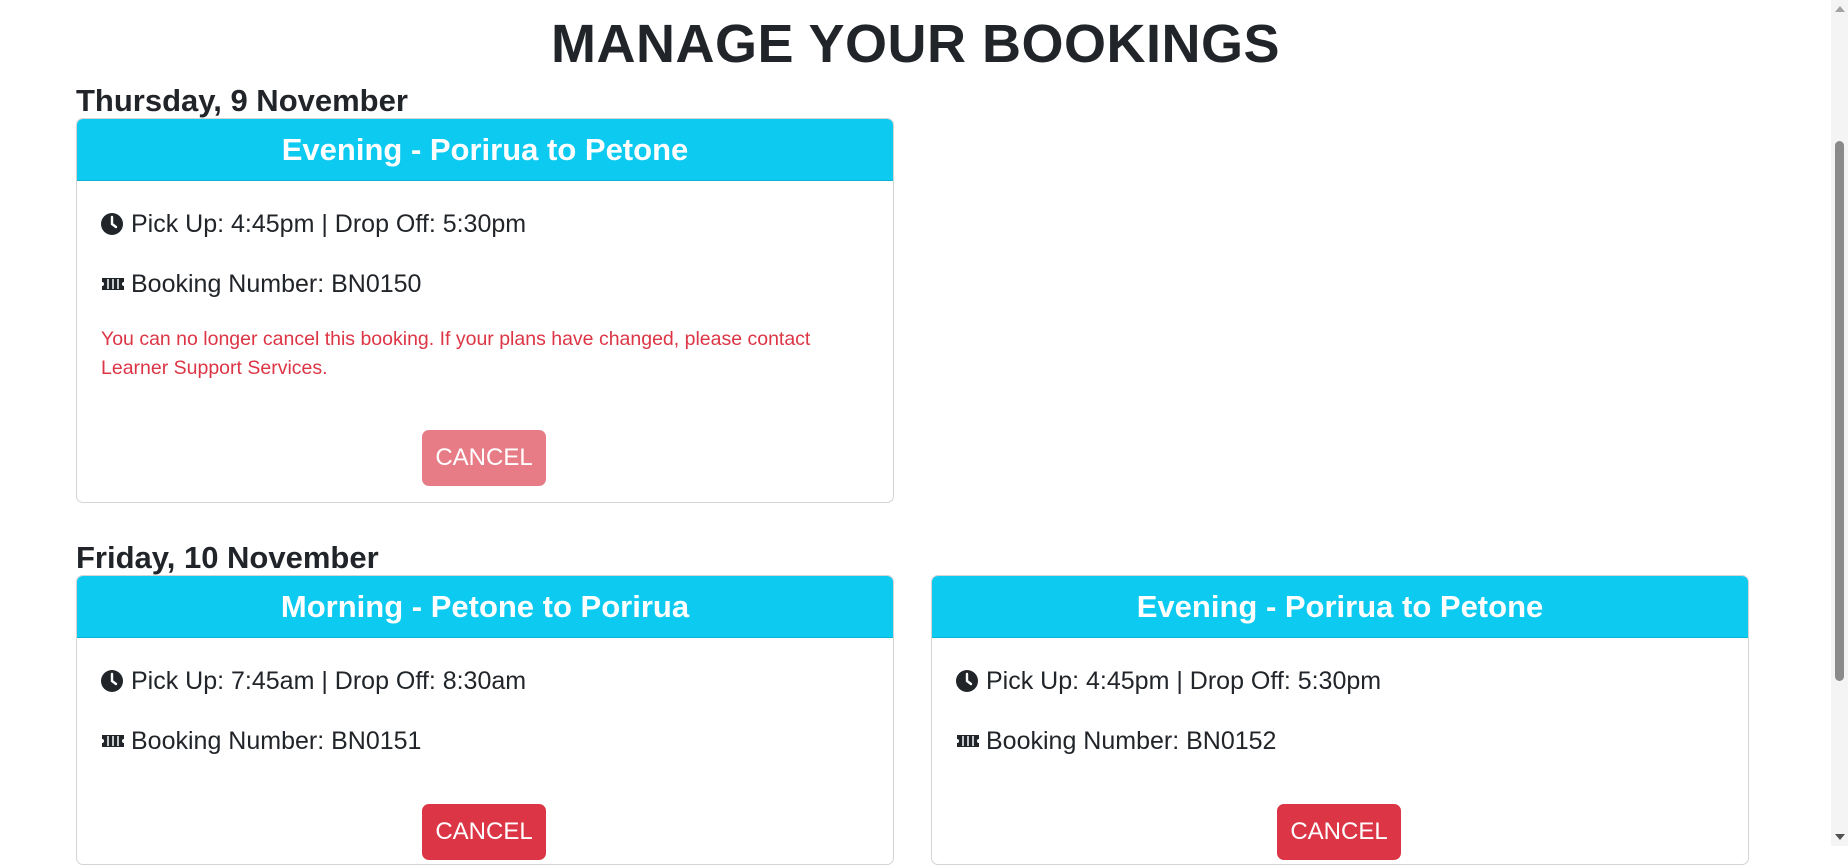 The image size is (1848, 865). What do you see at coordinates (227, 557) in the screenshot?
I see `day-heading-friday: Friday, 10 November` at bounding box center [227, 557].